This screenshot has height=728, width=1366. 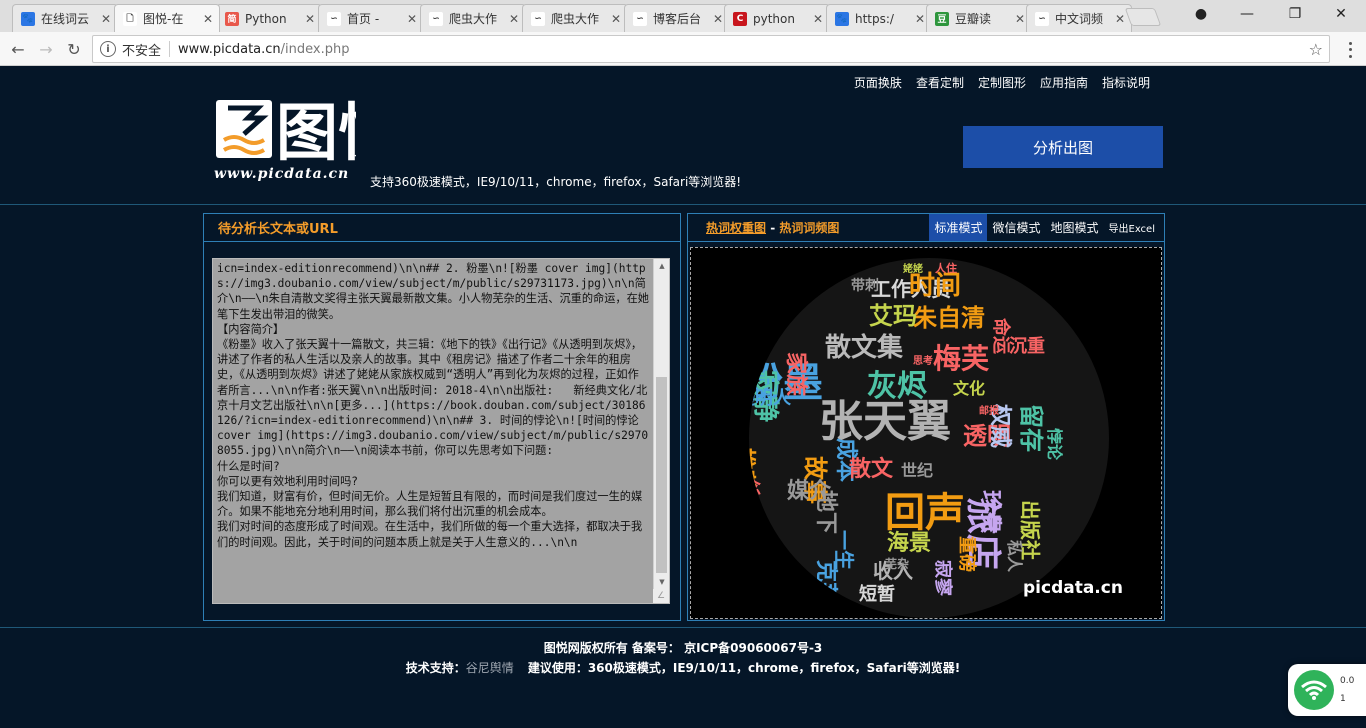 What do you see at coordinates (263, 49) in the screenshot?
I see `url-text: www.picdata.cn/index.php` at bounding box center [263, 49].